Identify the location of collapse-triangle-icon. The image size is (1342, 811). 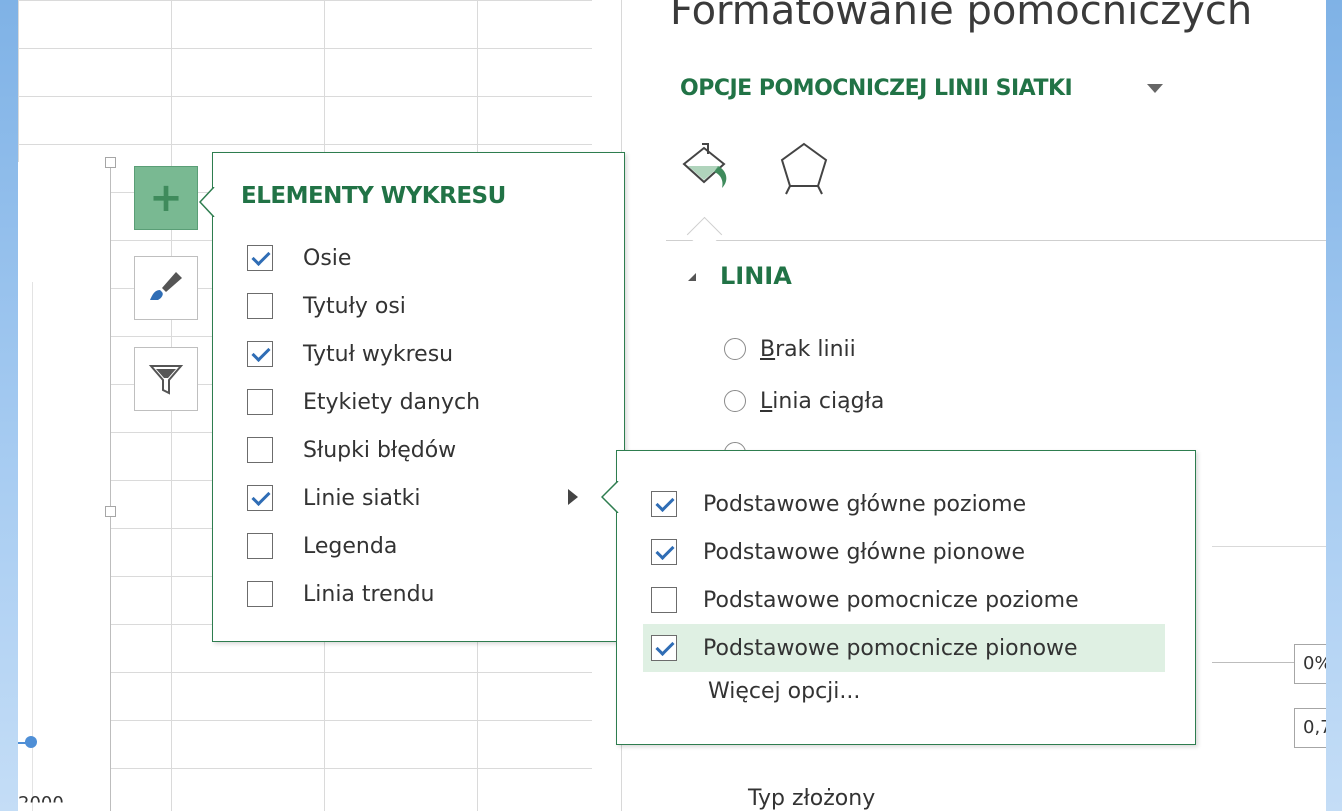
(692, 277).